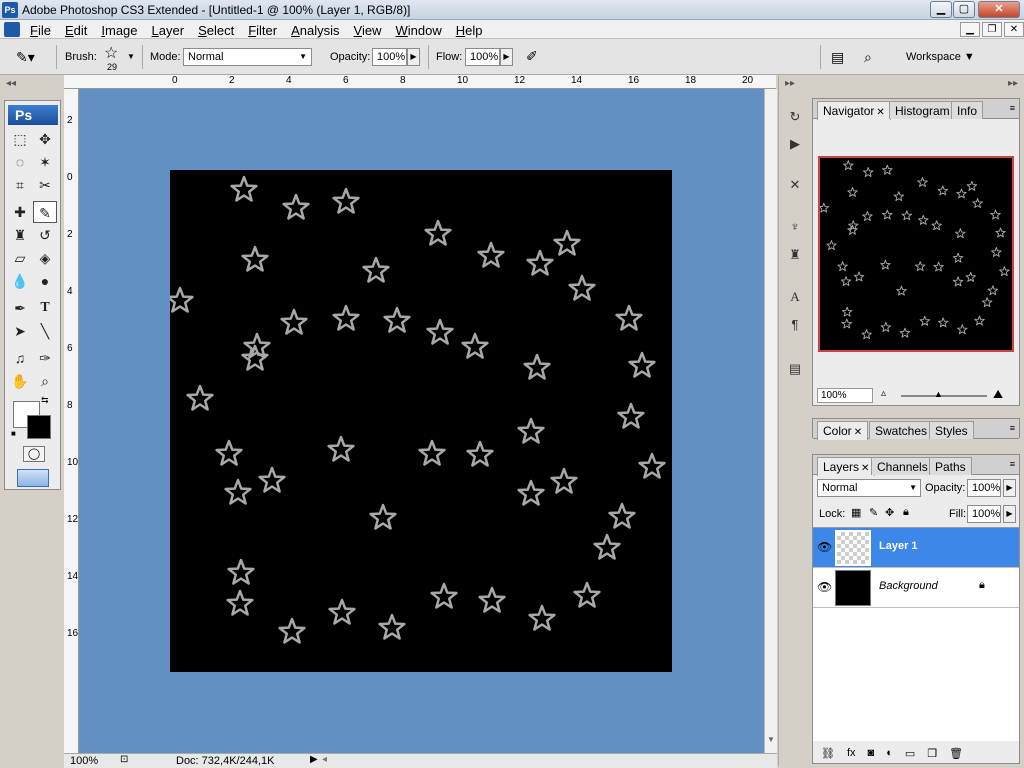 The image size is (1024, 768). I want to click on crop-tool-icon: ⌗, so click(20, 185).